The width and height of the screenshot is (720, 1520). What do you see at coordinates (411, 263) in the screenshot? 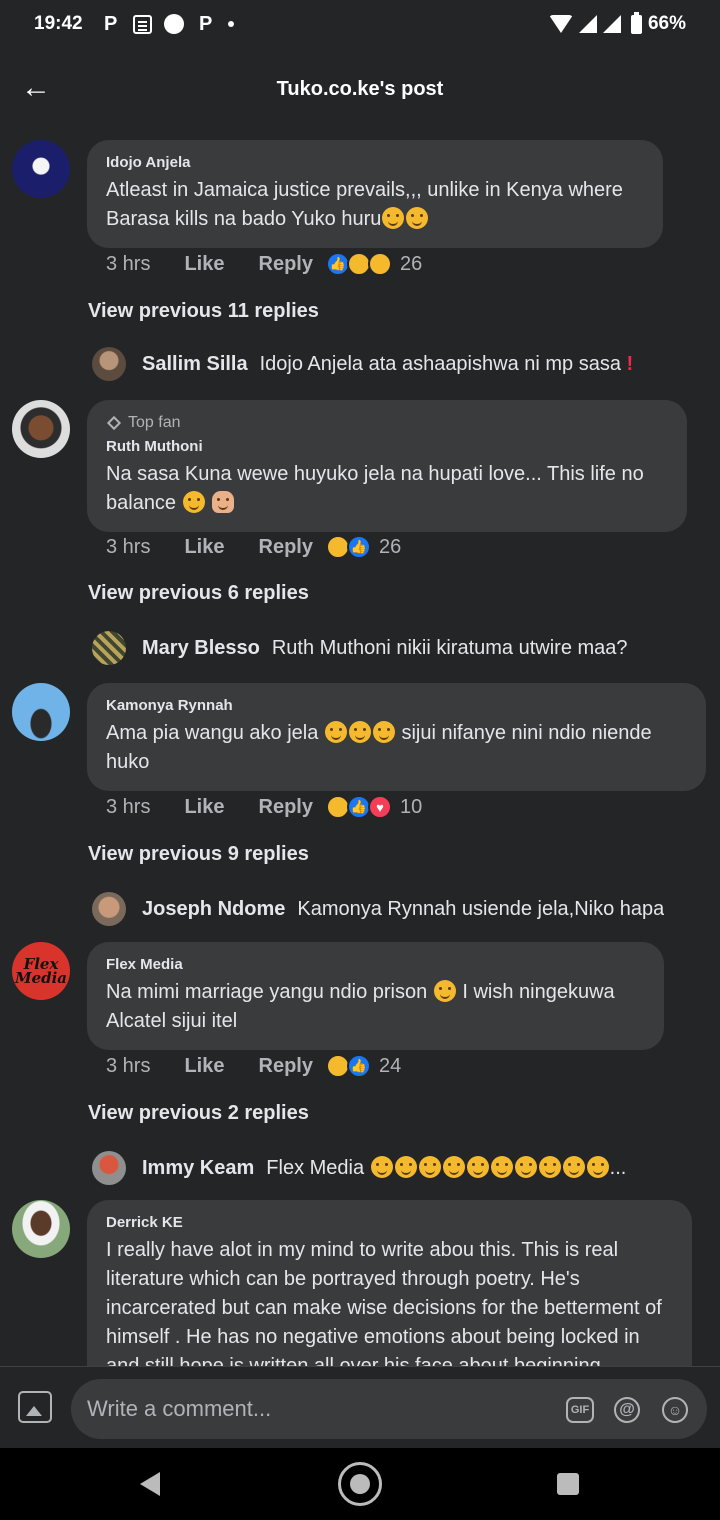
I see `reaction-count: 26` at bounding box center [411, 263].